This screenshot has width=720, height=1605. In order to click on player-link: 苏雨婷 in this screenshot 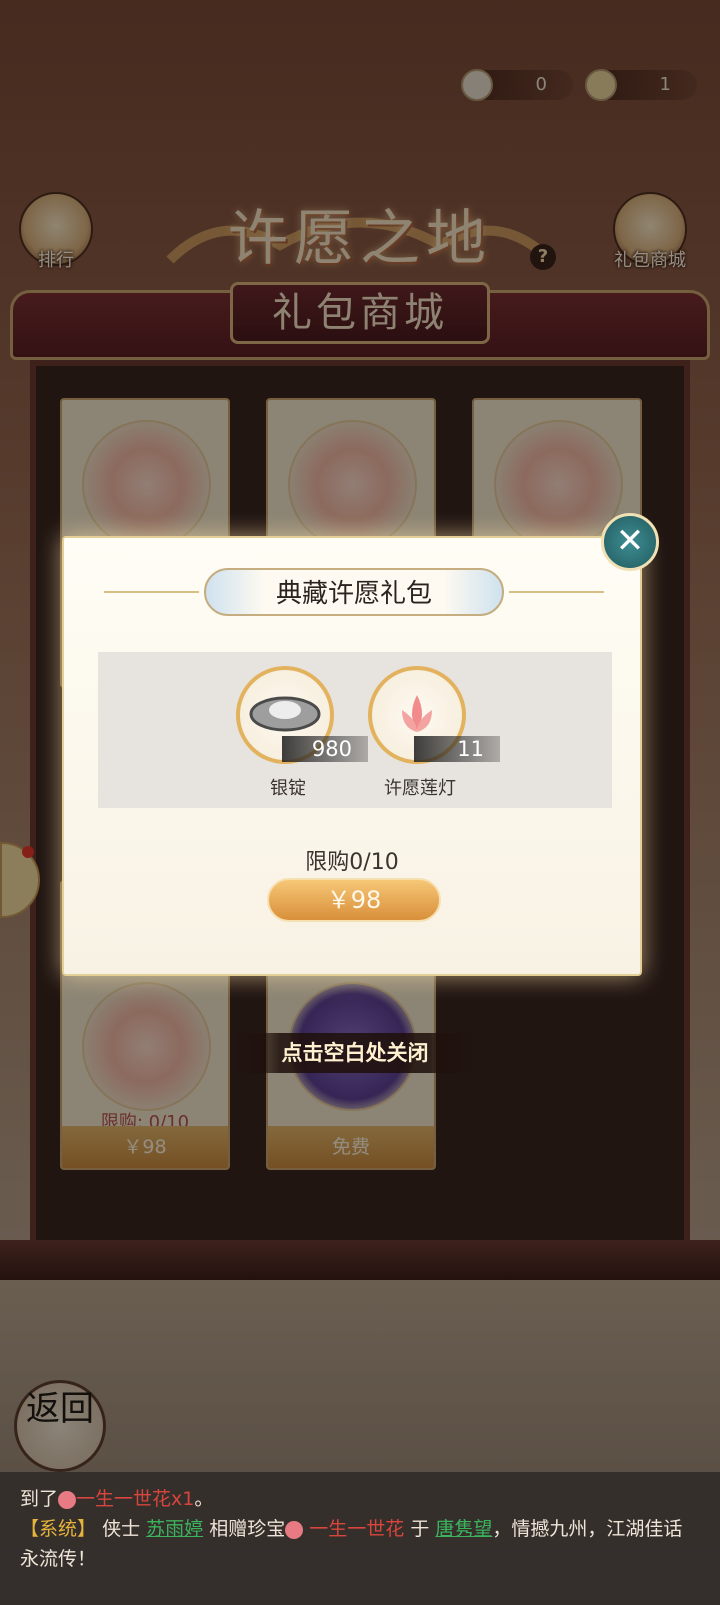, I will do `click(174, 1529)`.